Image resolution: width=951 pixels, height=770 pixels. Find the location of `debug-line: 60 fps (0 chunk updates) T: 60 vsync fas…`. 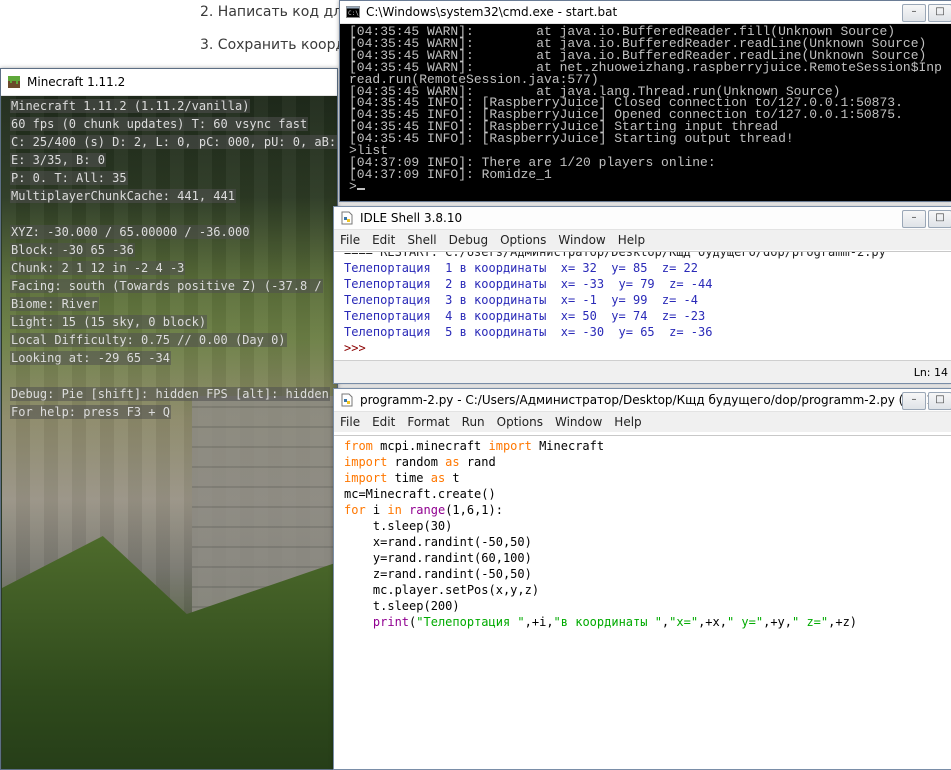

debug-line: 60 fps (0 chunk updates) T: 60 vsync fas… is located at coordinates (159, 124).